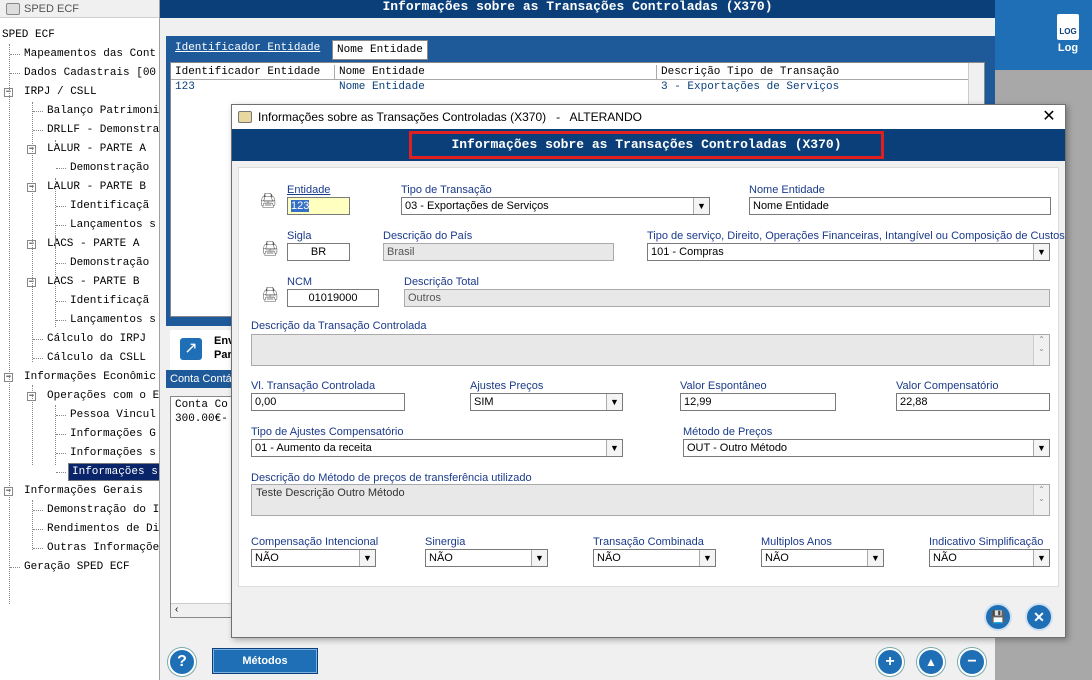 This screenshot has width=1092, height=680. I want to click on cancel-button: ✕, so click(1039, 617).